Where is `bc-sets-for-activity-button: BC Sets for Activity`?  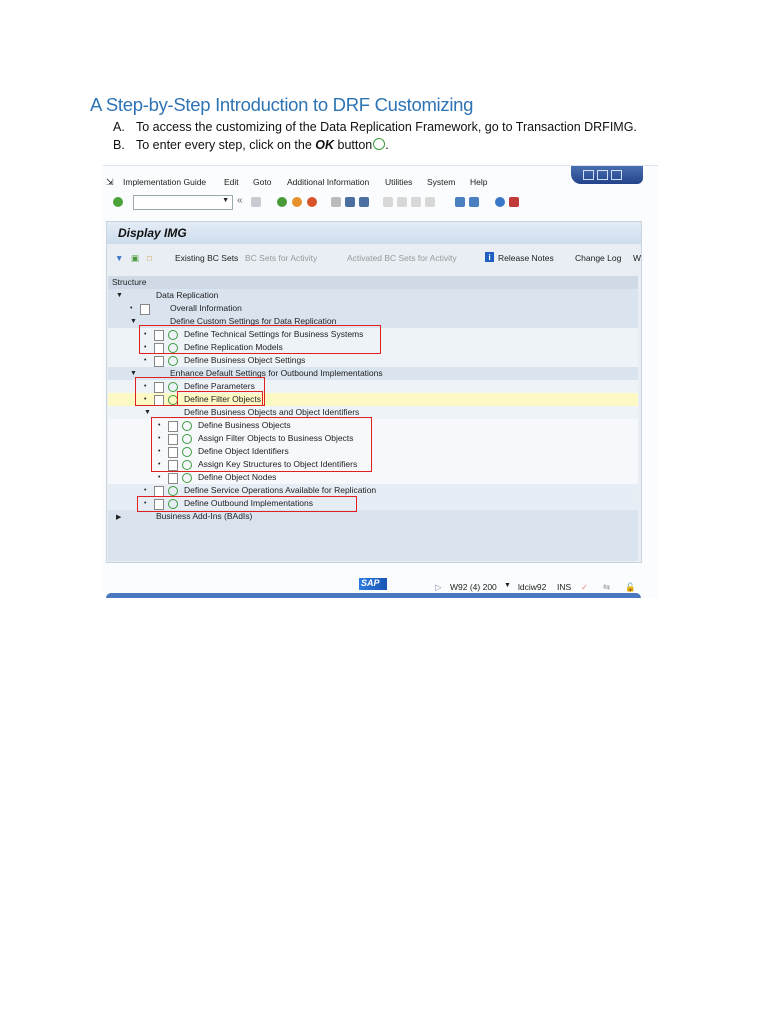
bc-sets-for-activity-button: BC Sets for Activity is located at coordinates (281, 258).